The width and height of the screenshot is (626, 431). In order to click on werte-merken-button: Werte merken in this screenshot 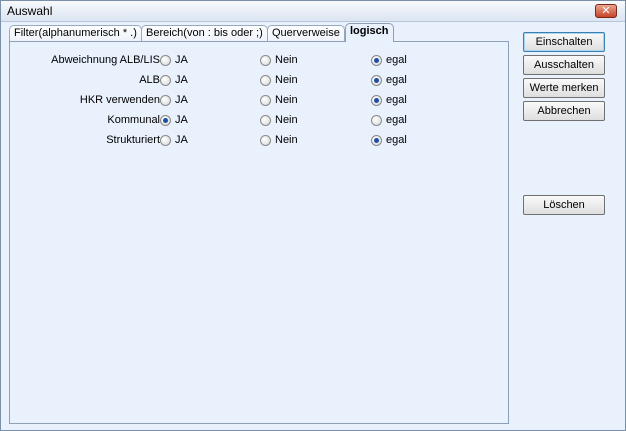, I will do `click(564, 88)`.